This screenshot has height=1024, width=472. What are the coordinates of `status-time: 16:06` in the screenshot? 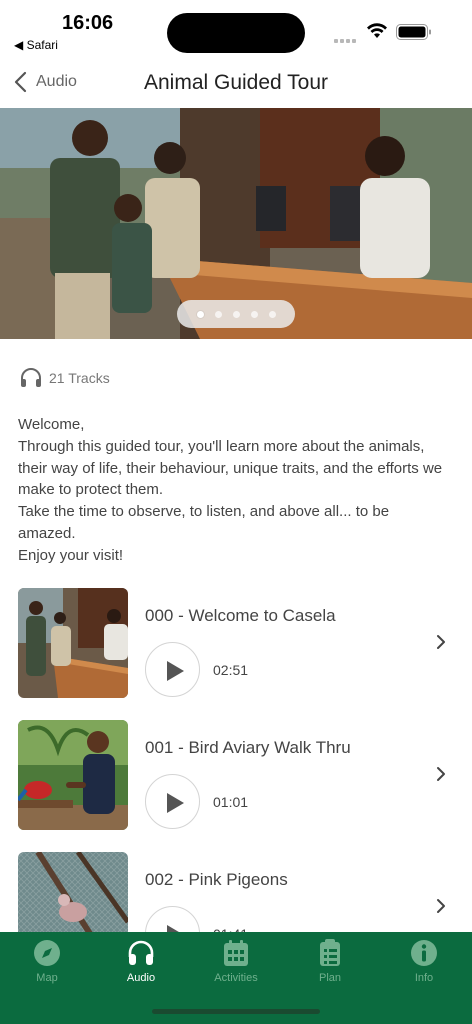 It's located at (88, 23).